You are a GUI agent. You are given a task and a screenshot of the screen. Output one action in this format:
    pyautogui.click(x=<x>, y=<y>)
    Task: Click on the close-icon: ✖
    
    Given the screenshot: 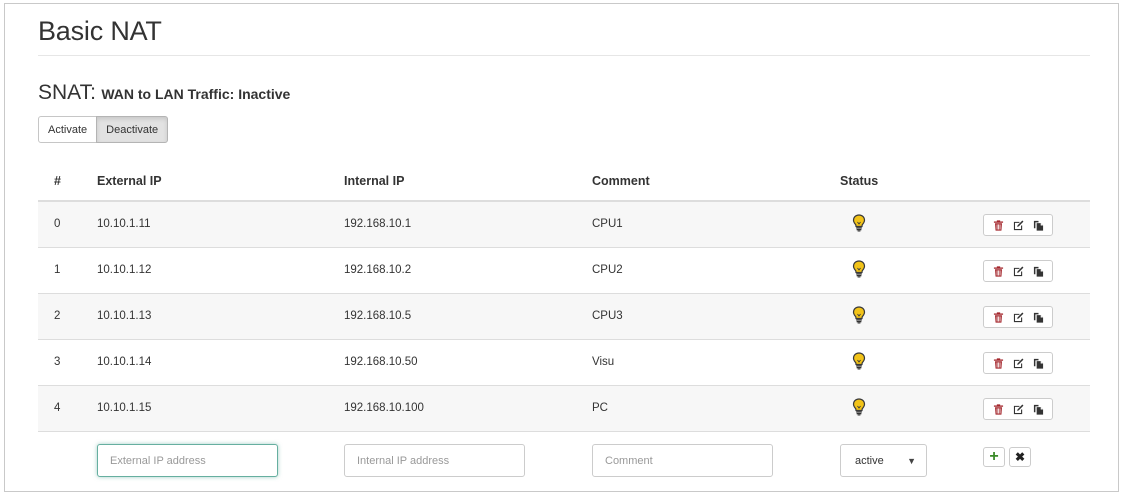 What is the action you would take?
    pyautogui.click(x=1020, y=457)
    